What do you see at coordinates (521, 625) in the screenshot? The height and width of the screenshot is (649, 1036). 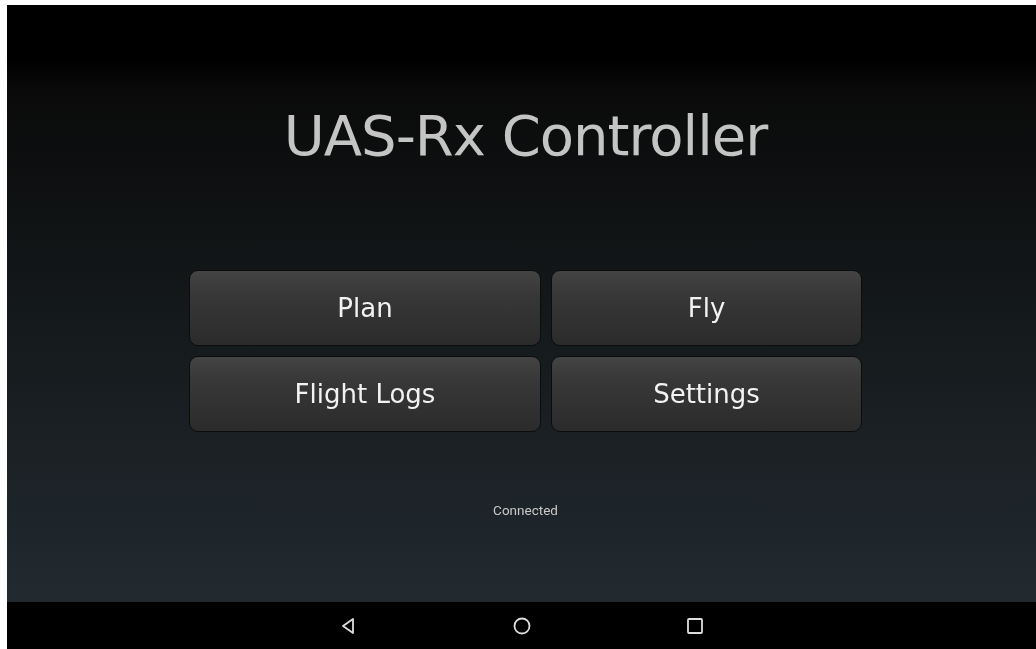 I see `home-icon` at bounding box center [521, 625].